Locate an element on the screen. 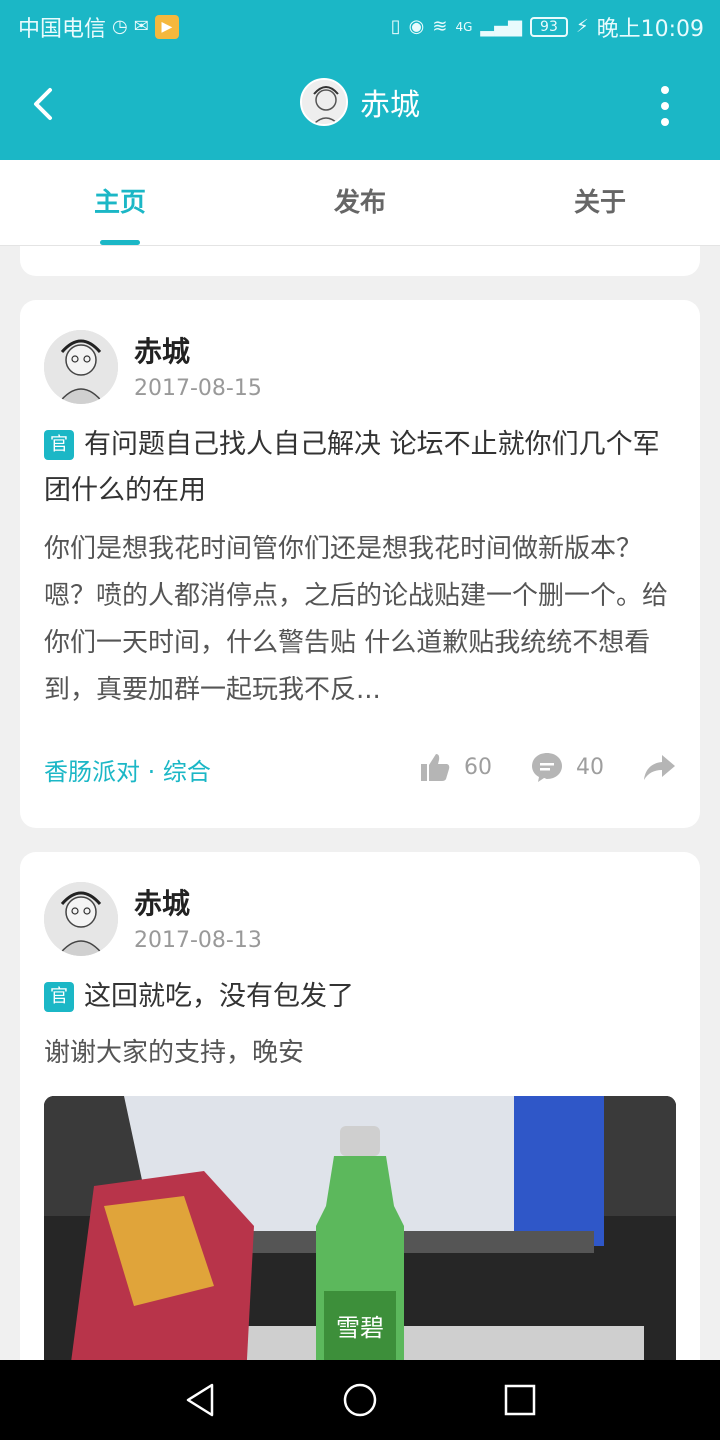  app-header: 中国电信 ◷ ✉ ▶ ▯ ◉ ≋ 4G ▂▄▆ 93 ⚡ 晚上10:09 赤城 is located at coordinates (360, 80).